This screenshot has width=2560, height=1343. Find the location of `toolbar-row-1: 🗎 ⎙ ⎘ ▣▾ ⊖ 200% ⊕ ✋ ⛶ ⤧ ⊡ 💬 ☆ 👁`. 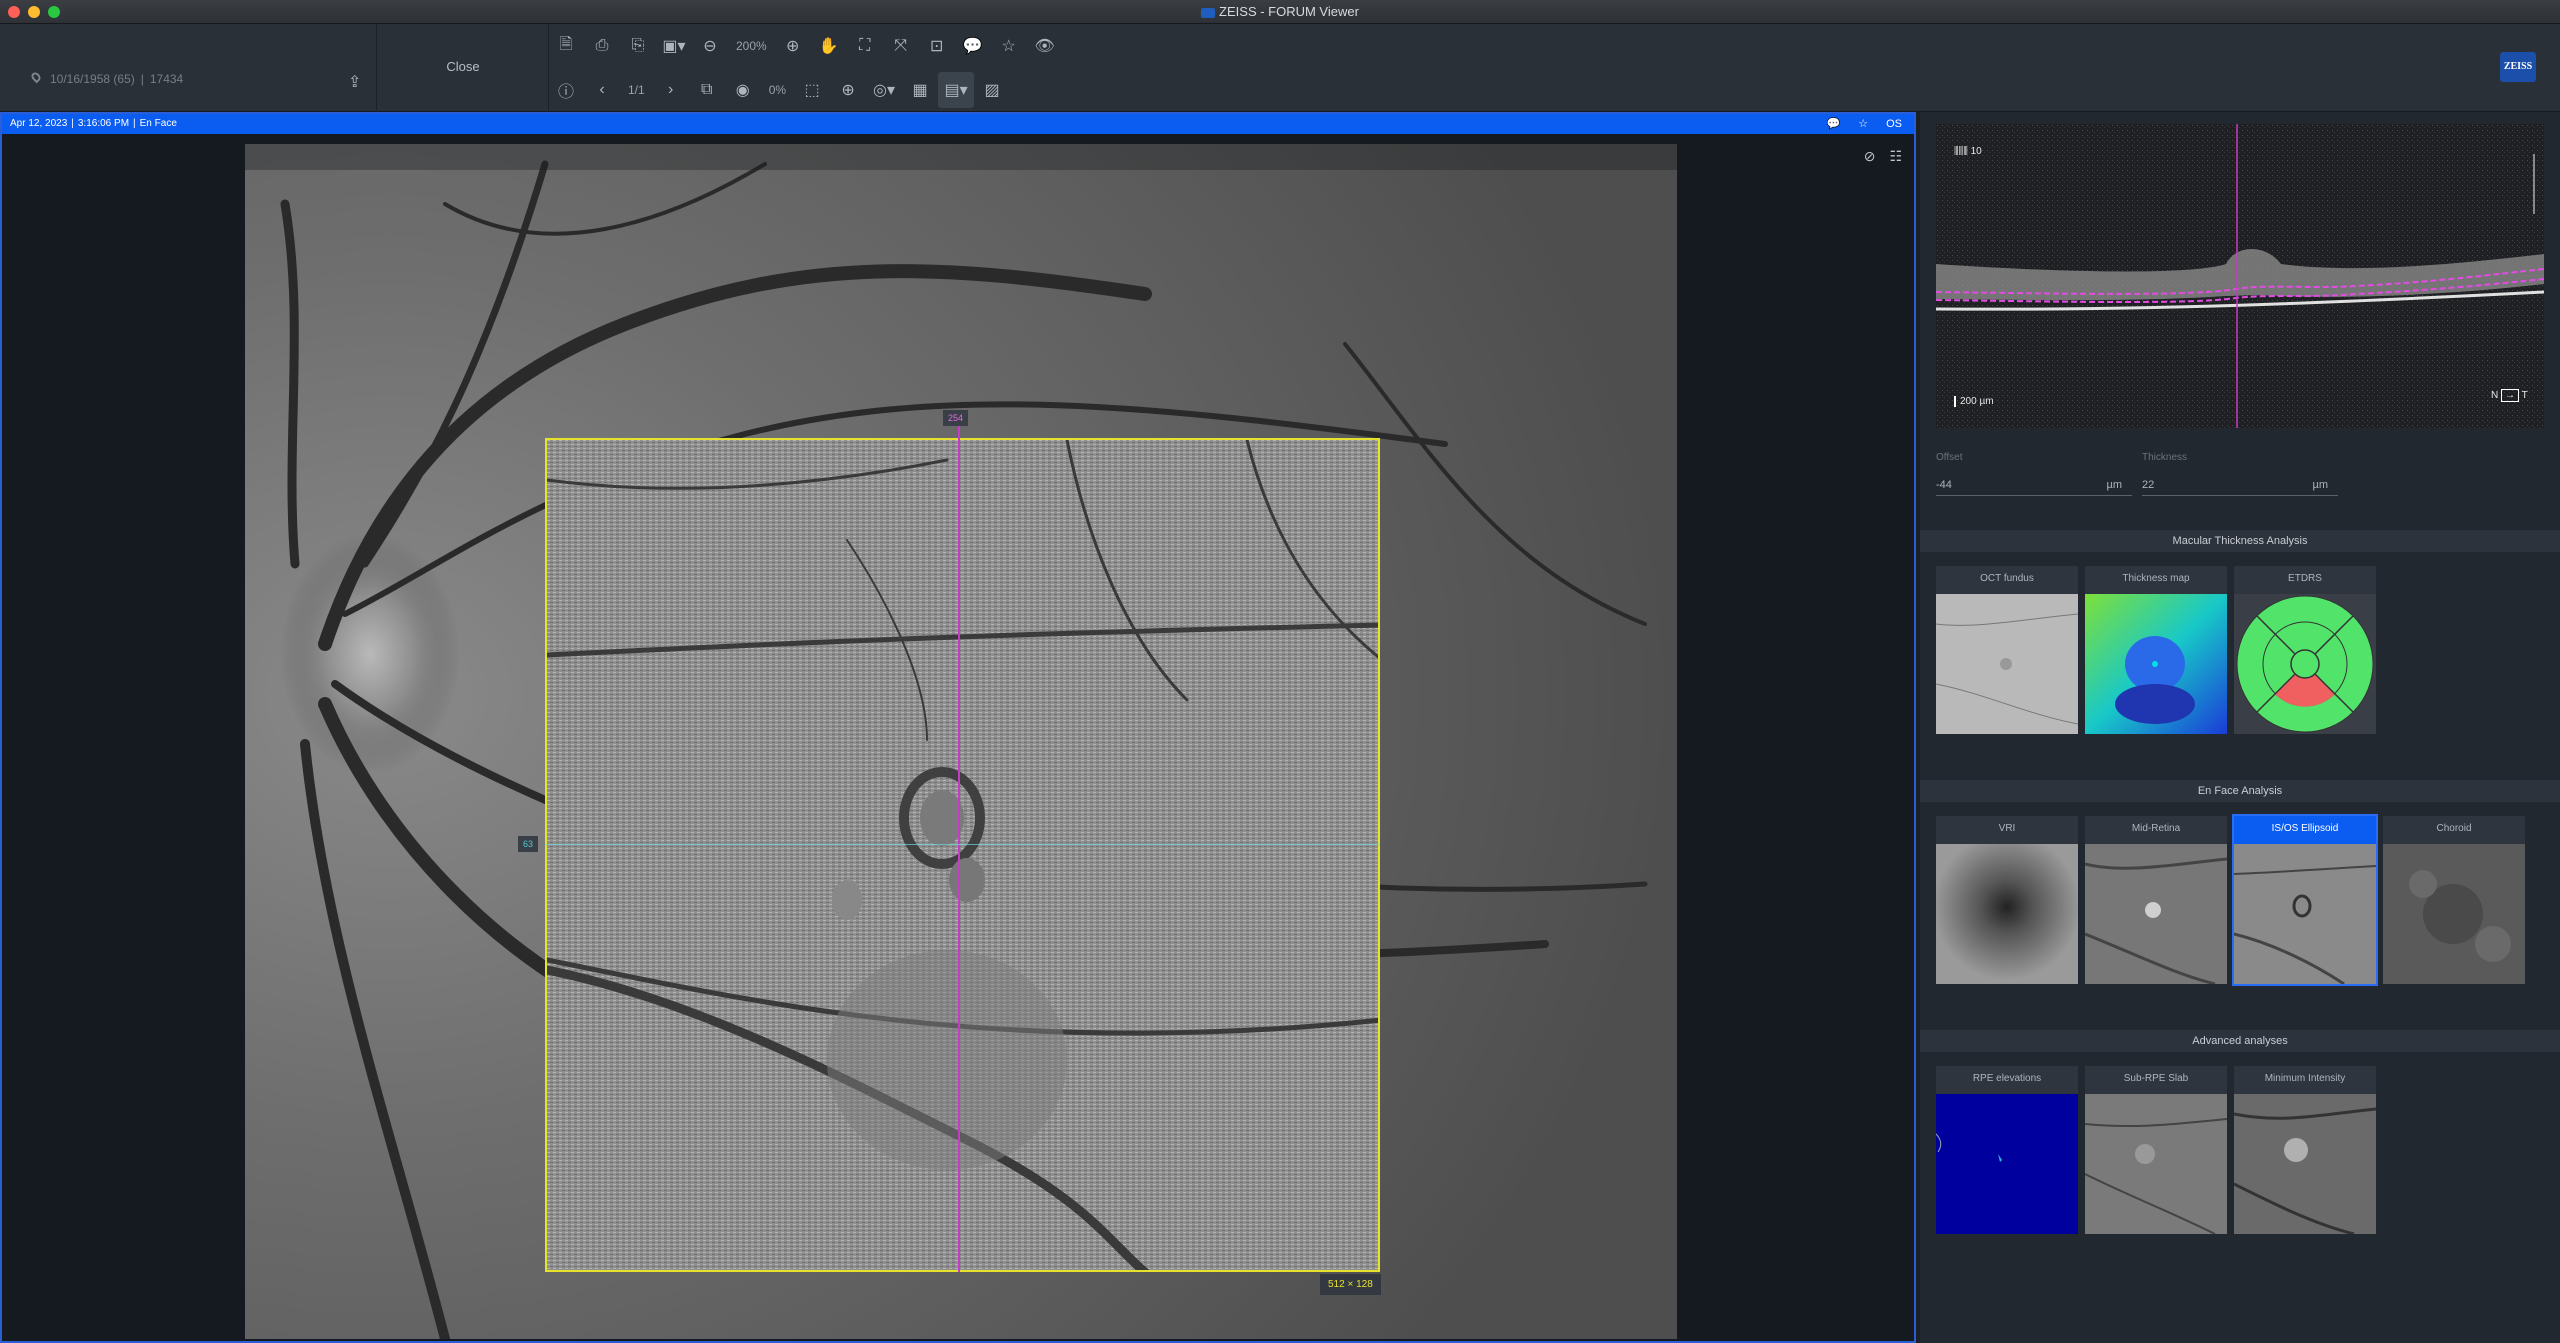

toolbar-row-1: 🗎 ⎙ ⎘ ▣▾ ⊖ 200% ⊕ ✋ ⛶ ⤧ ⊡ 💬 ☆ 👁 is located at coordinates (805, 46).